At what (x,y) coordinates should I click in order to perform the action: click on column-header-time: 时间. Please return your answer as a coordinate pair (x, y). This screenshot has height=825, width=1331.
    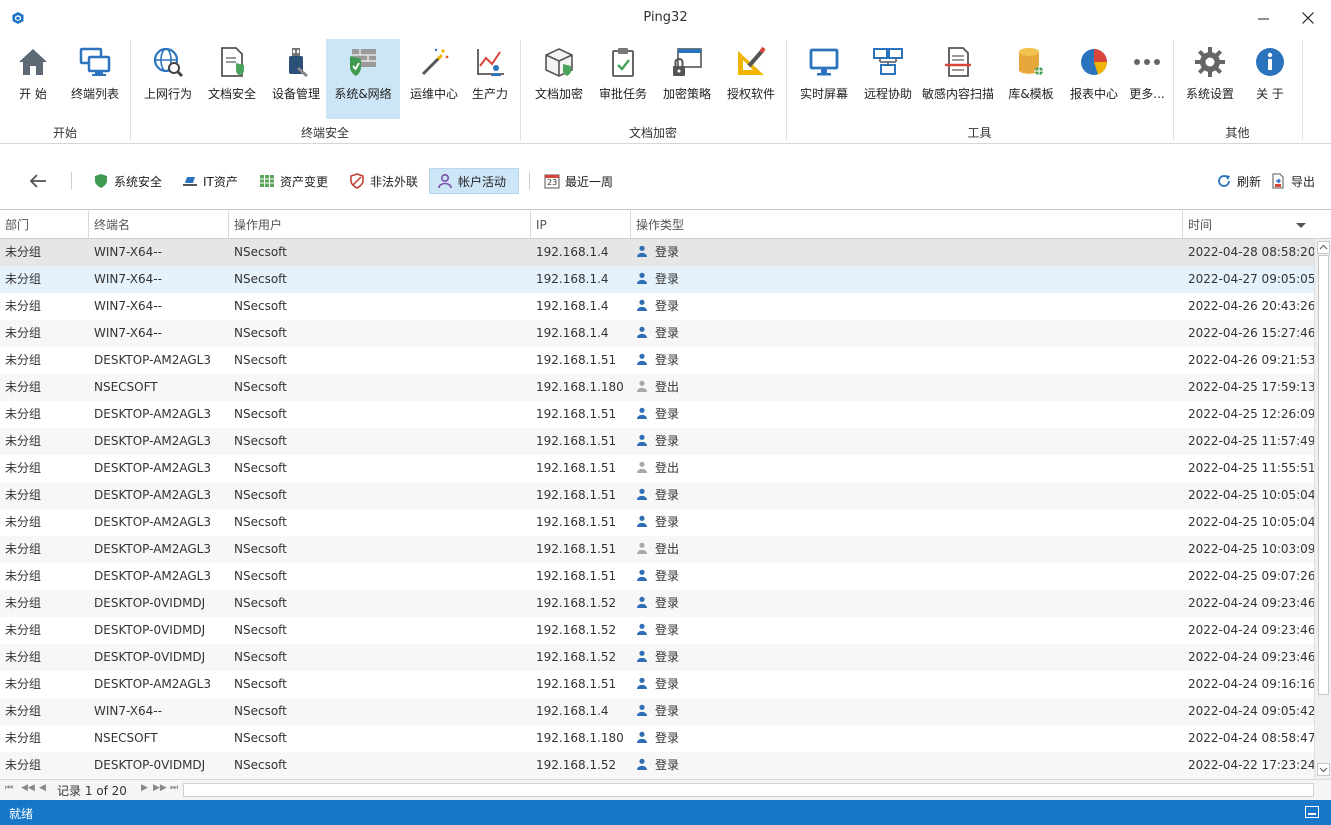
    Looking at the image, I should click on (1248, 225).